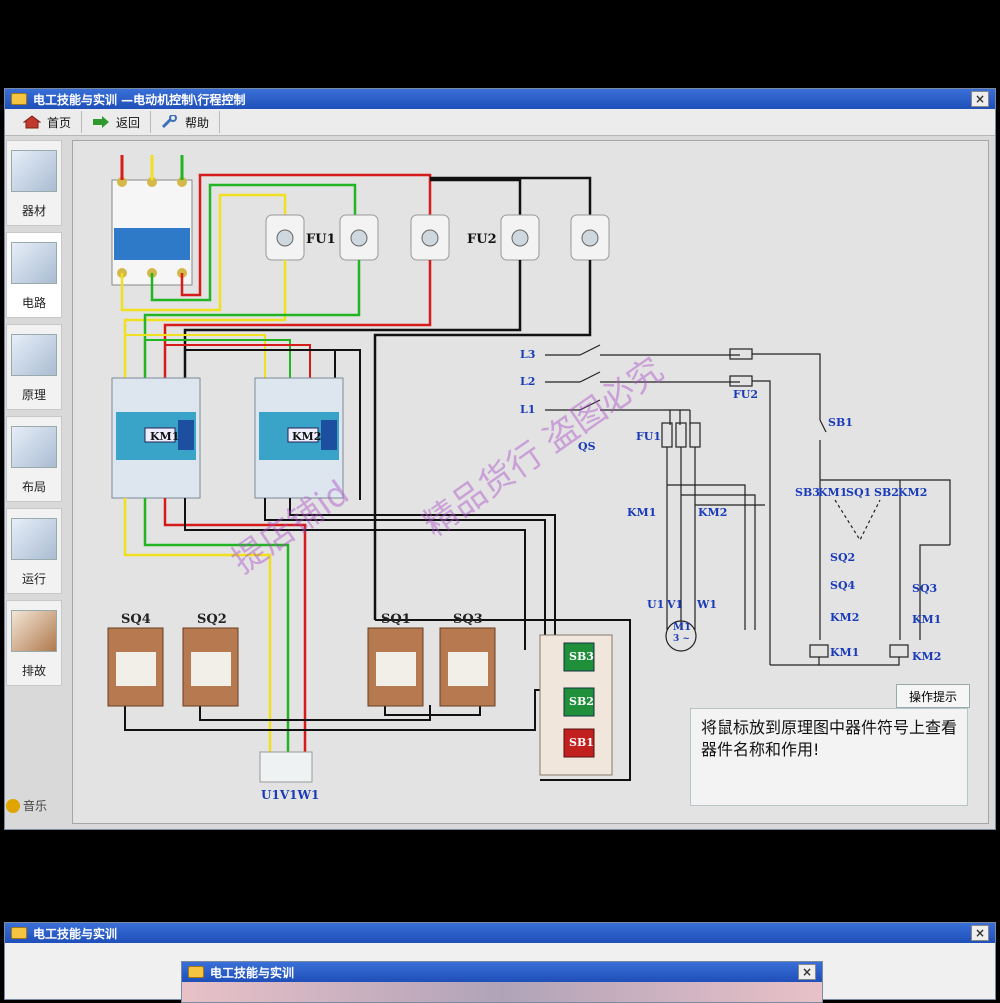  I want to click on hint-text: 将鼠标放到原理图中器件符号上查看器件名称和作用!, so click(829, 757).